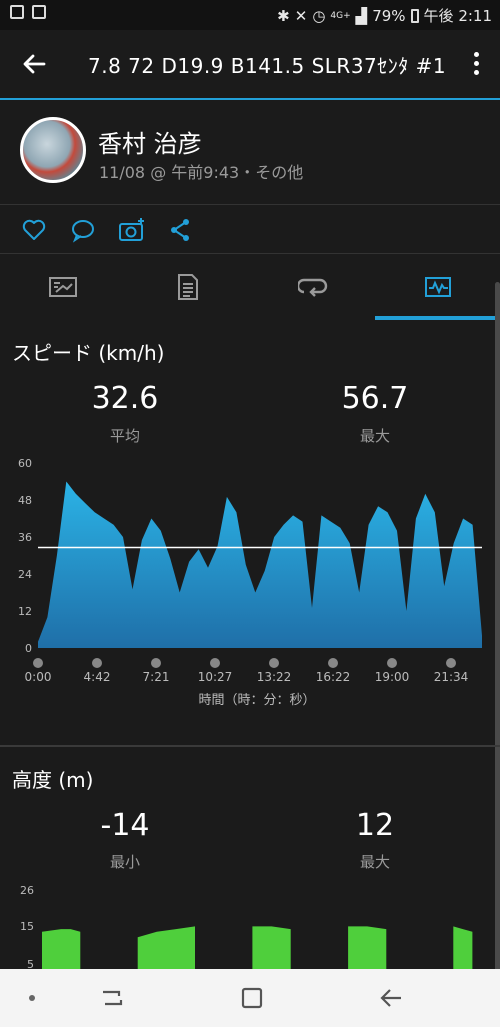 This screenshot has width=500, height=1027. I want to click on camera-add-icon, so click(131, 230).